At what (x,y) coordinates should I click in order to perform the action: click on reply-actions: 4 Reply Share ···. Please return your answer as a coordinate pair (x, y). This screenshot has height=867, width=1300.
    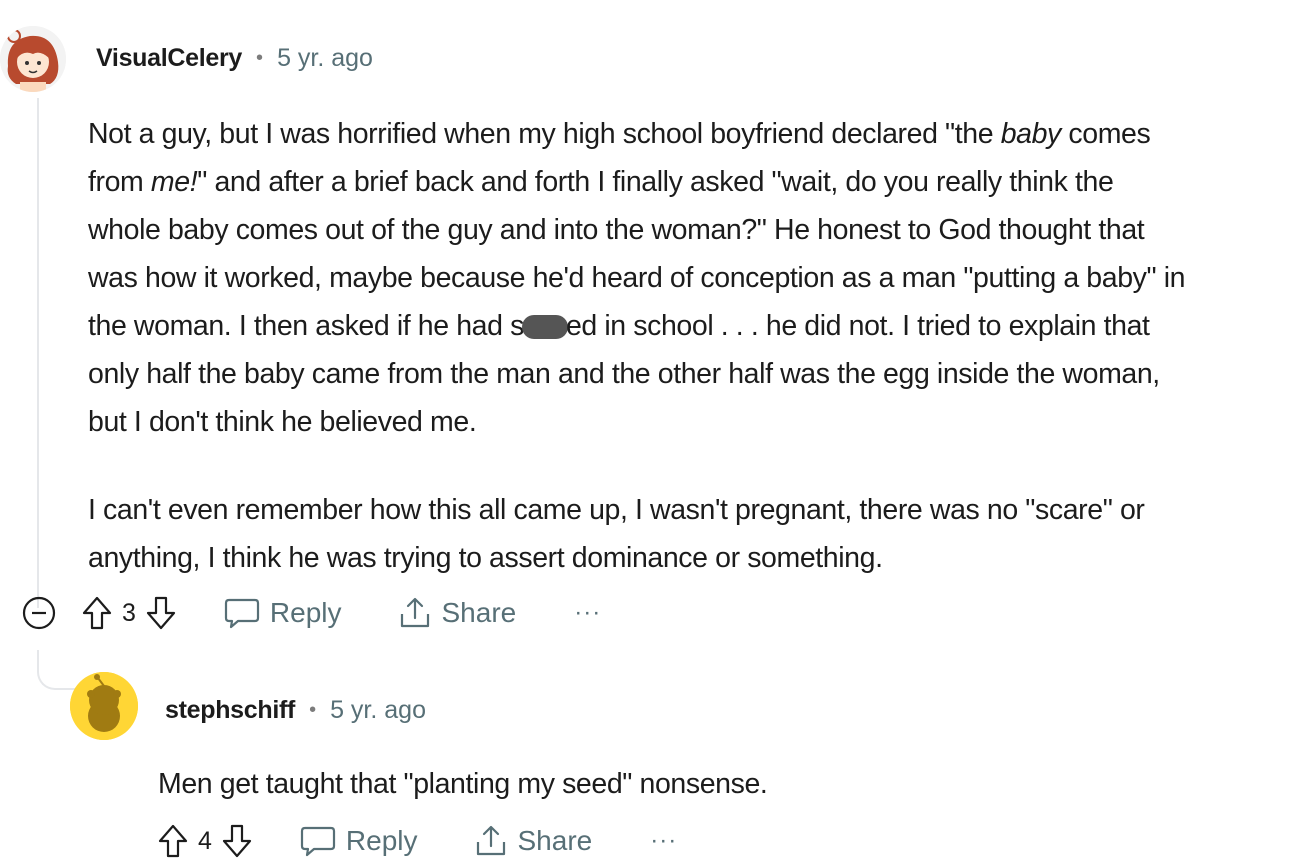
    Looking at the image, I should click on (417, 841).